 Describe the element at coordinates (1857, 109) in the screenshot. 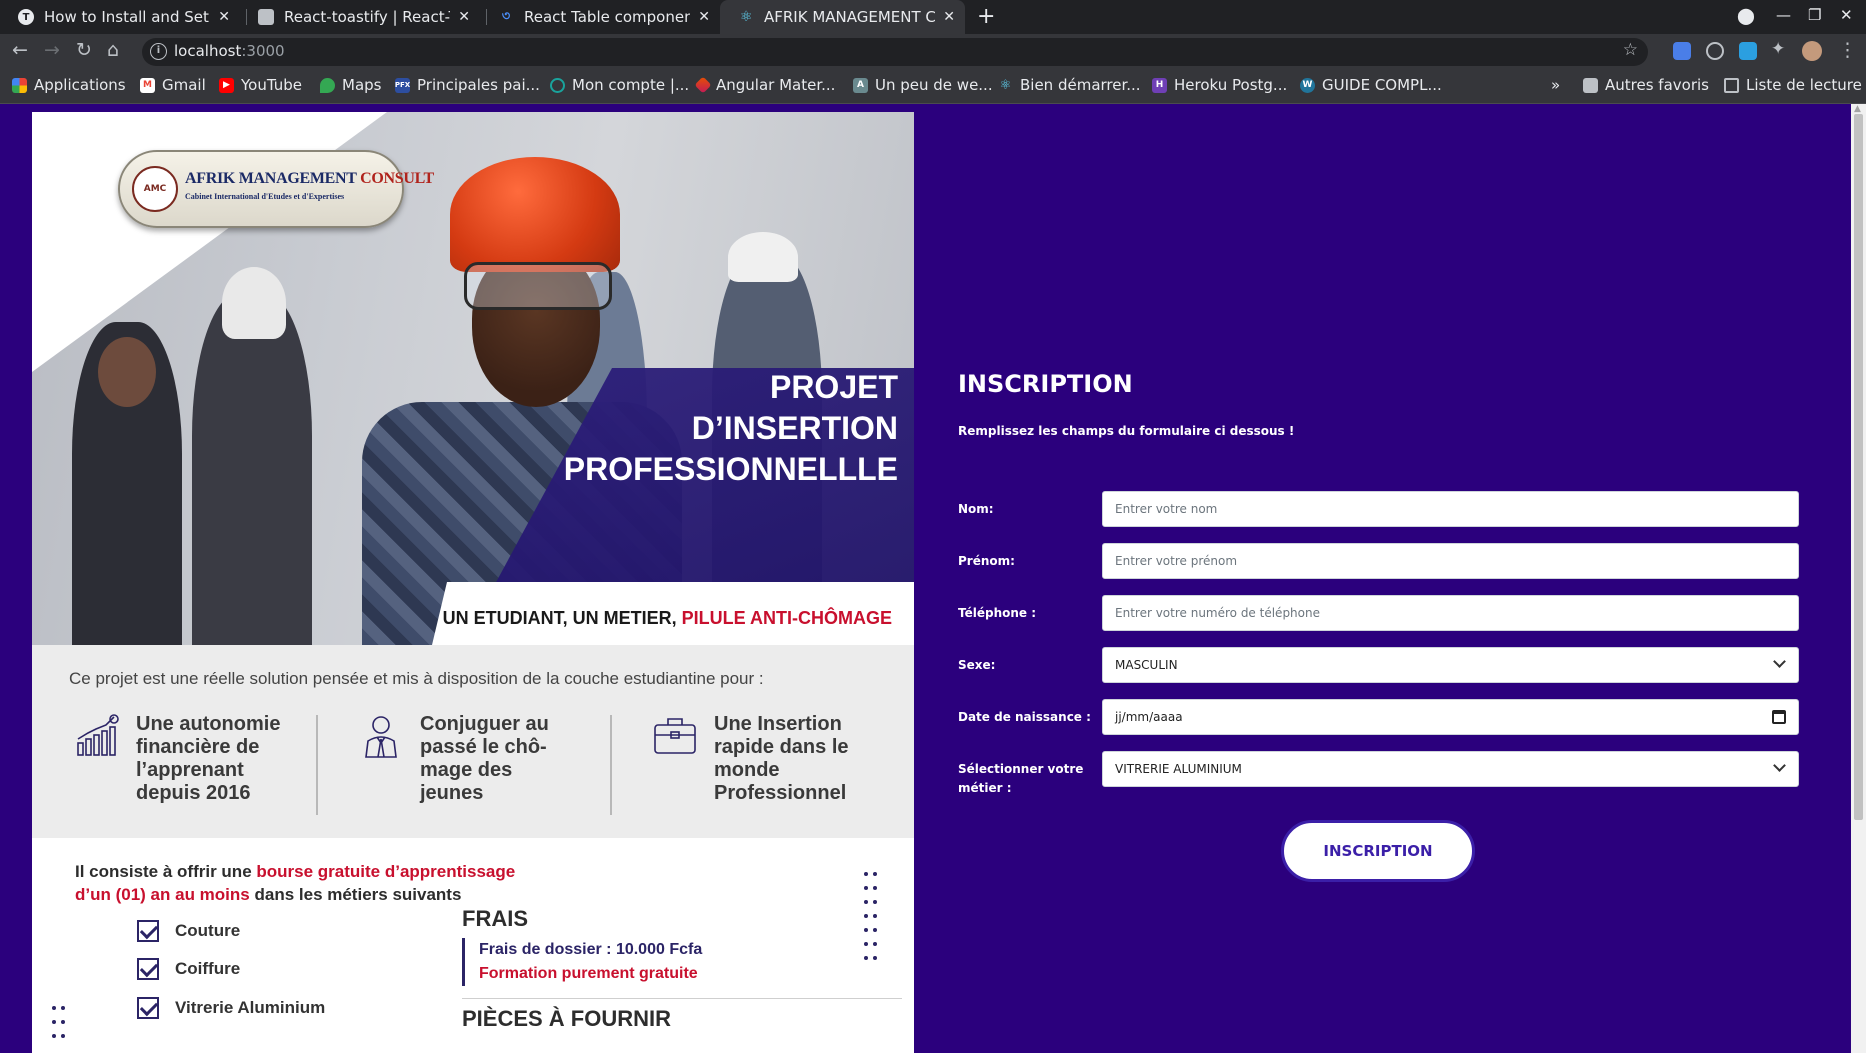

I see `scroll-up-arrow-icon: ▲` at that location.